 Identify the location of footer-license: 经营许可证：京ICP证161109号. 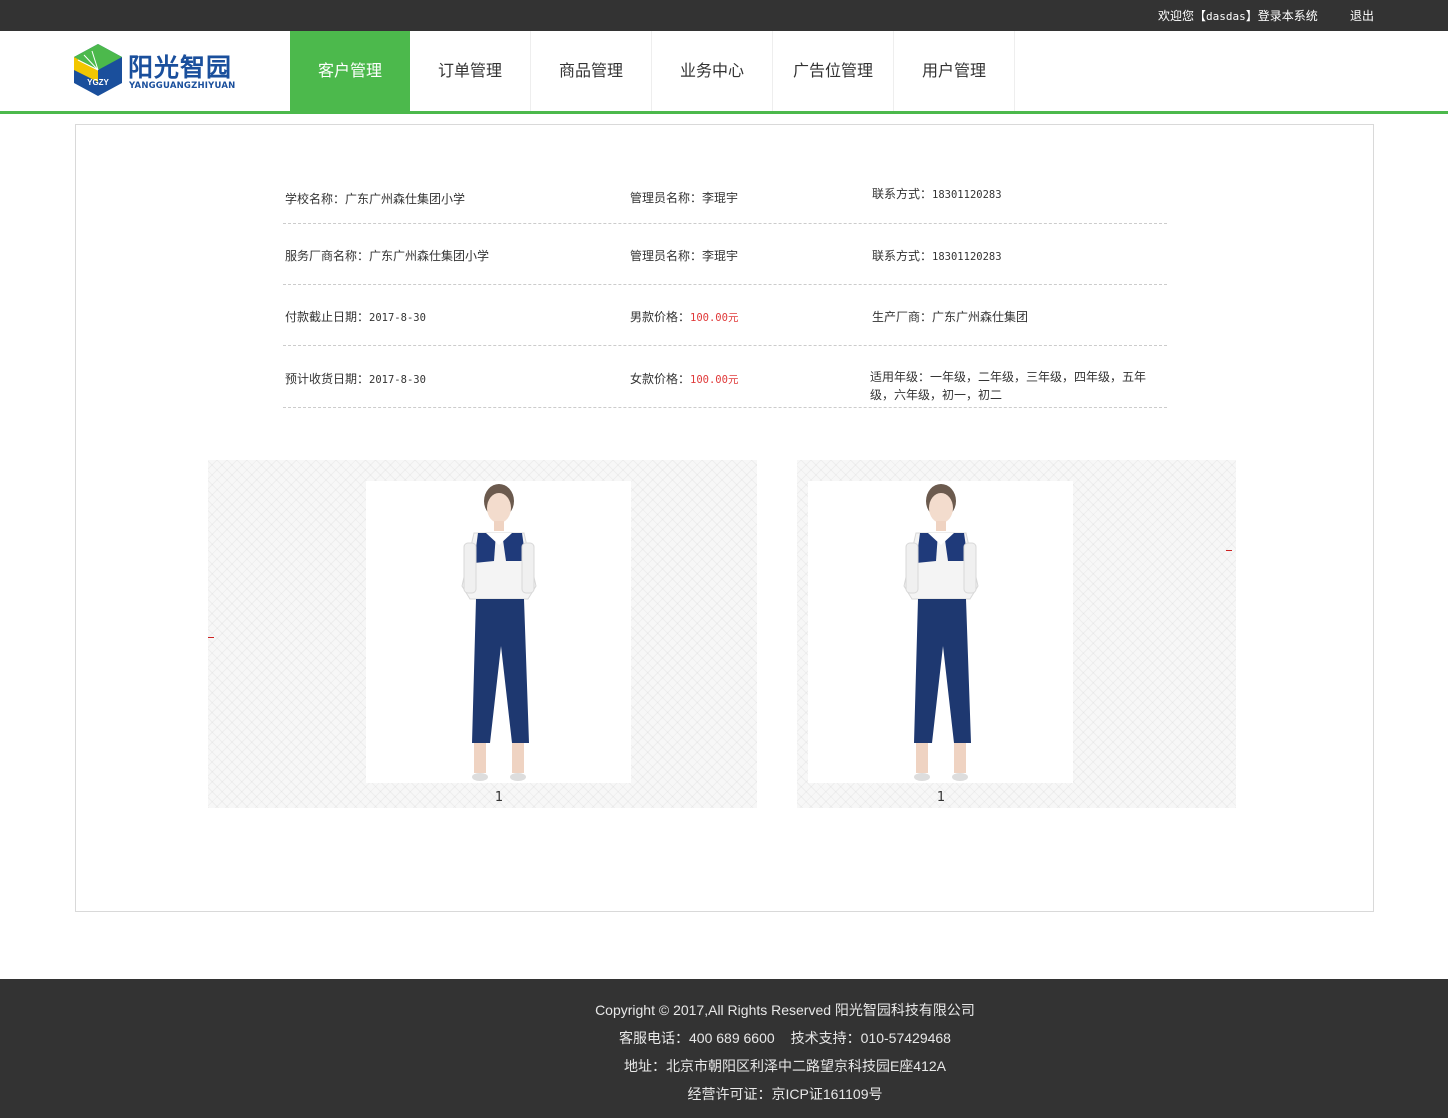
(785, 1094).